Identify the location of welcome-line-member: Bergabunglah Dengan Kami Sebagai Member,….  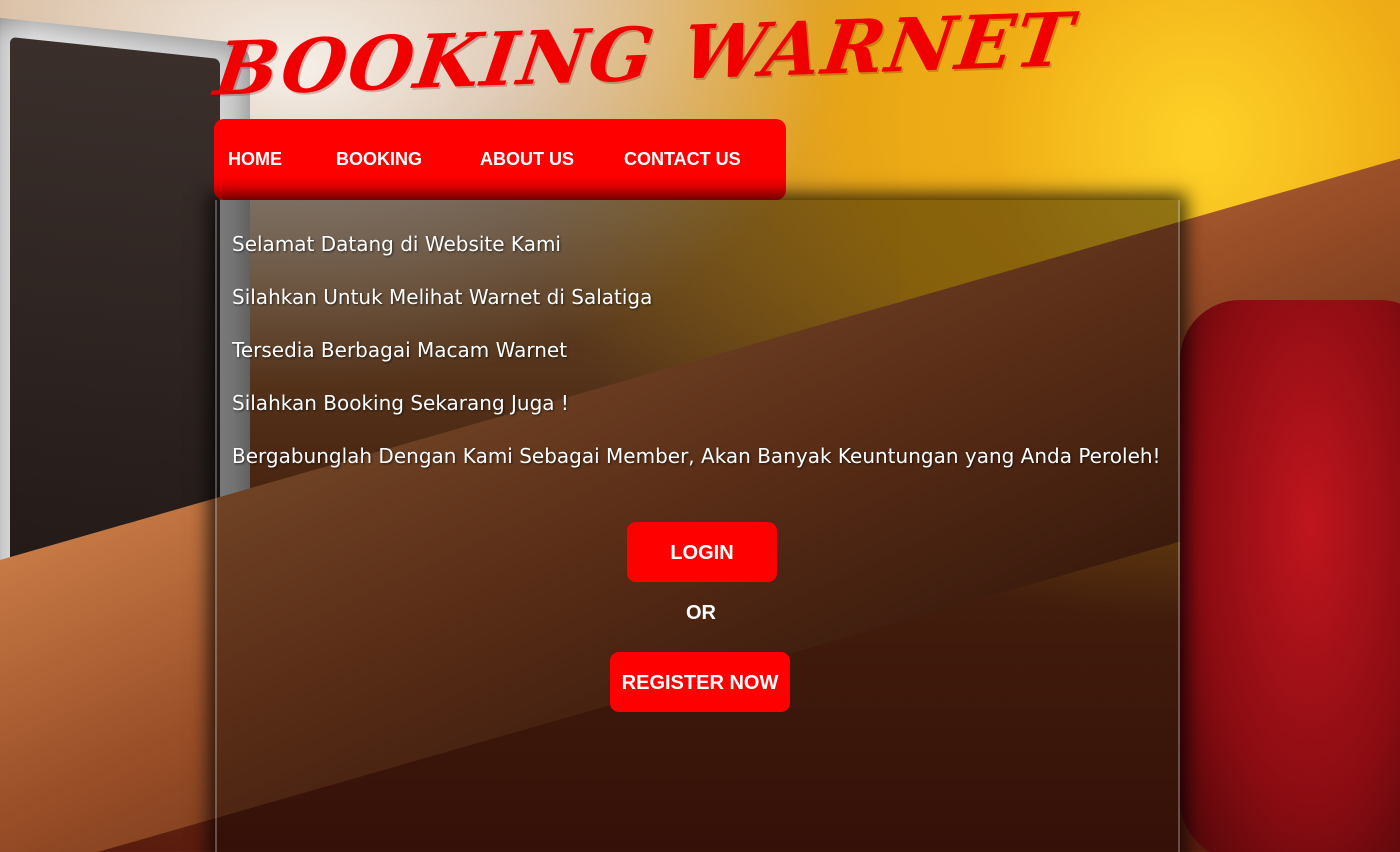
(696, 456).